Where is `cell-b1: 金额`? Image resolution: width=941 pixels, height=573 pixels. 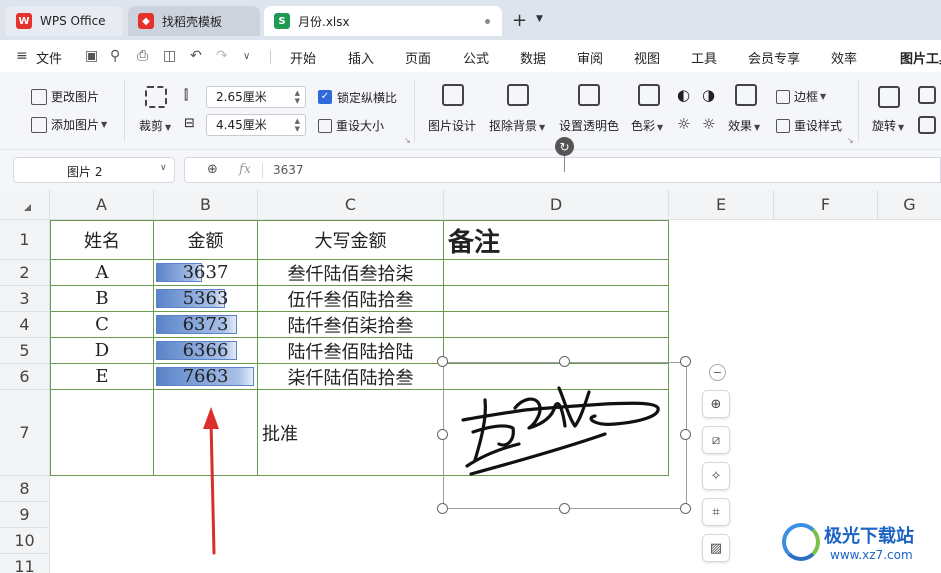
cell-b1: 金额 is located at coordinates (206, 240).